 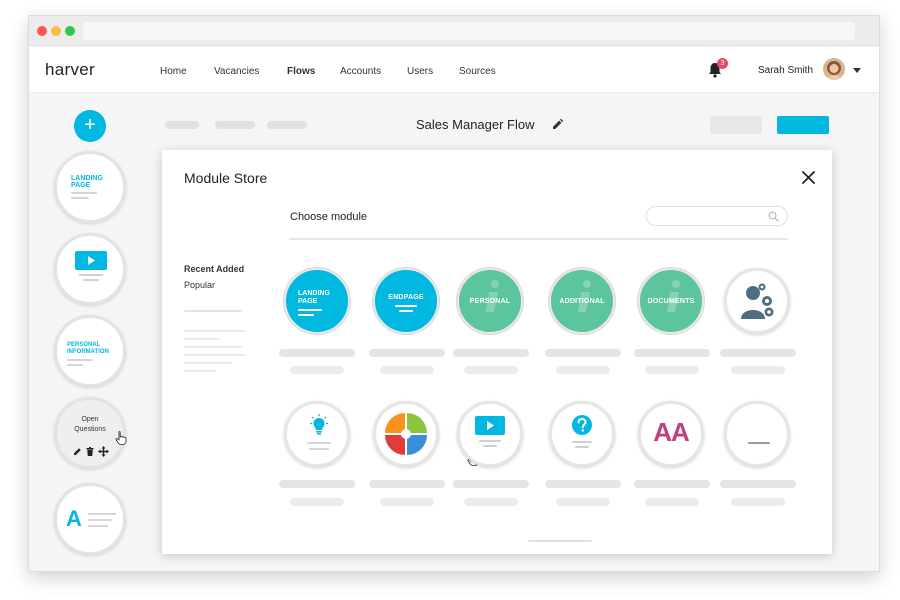 I want to click on module-video, so click(x=490, y=434).